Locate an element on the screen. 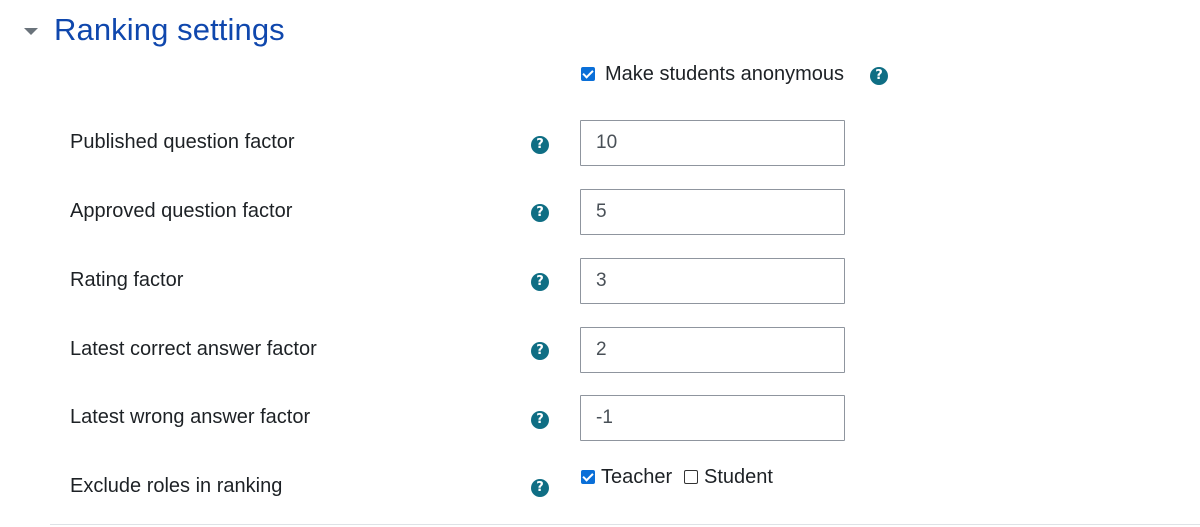 This screenshot has height=527, width=1200. published-factor-label: Published question factor is located at coordinates (182, 142).